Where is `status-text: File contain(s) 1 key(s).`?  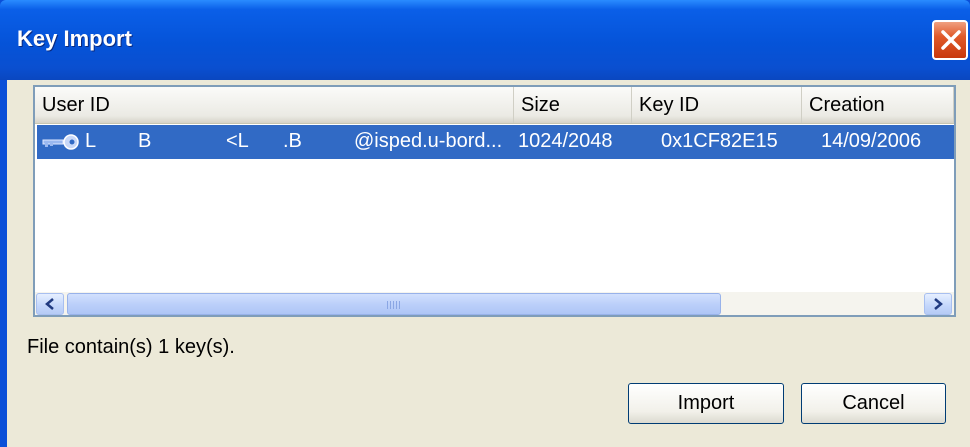
status-text: File contain(s) 1 key(s). is located at coordinates (131, 347).